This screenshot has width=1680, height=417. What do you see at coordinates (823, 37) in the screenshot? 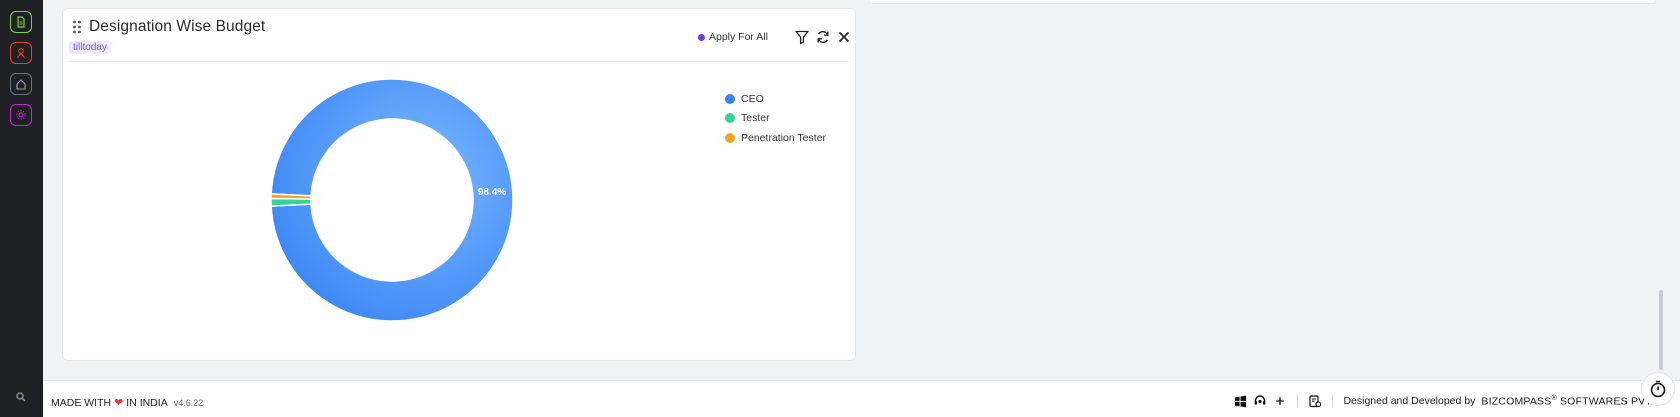
I see `refresh-icon` at bounding box center [823, 37].